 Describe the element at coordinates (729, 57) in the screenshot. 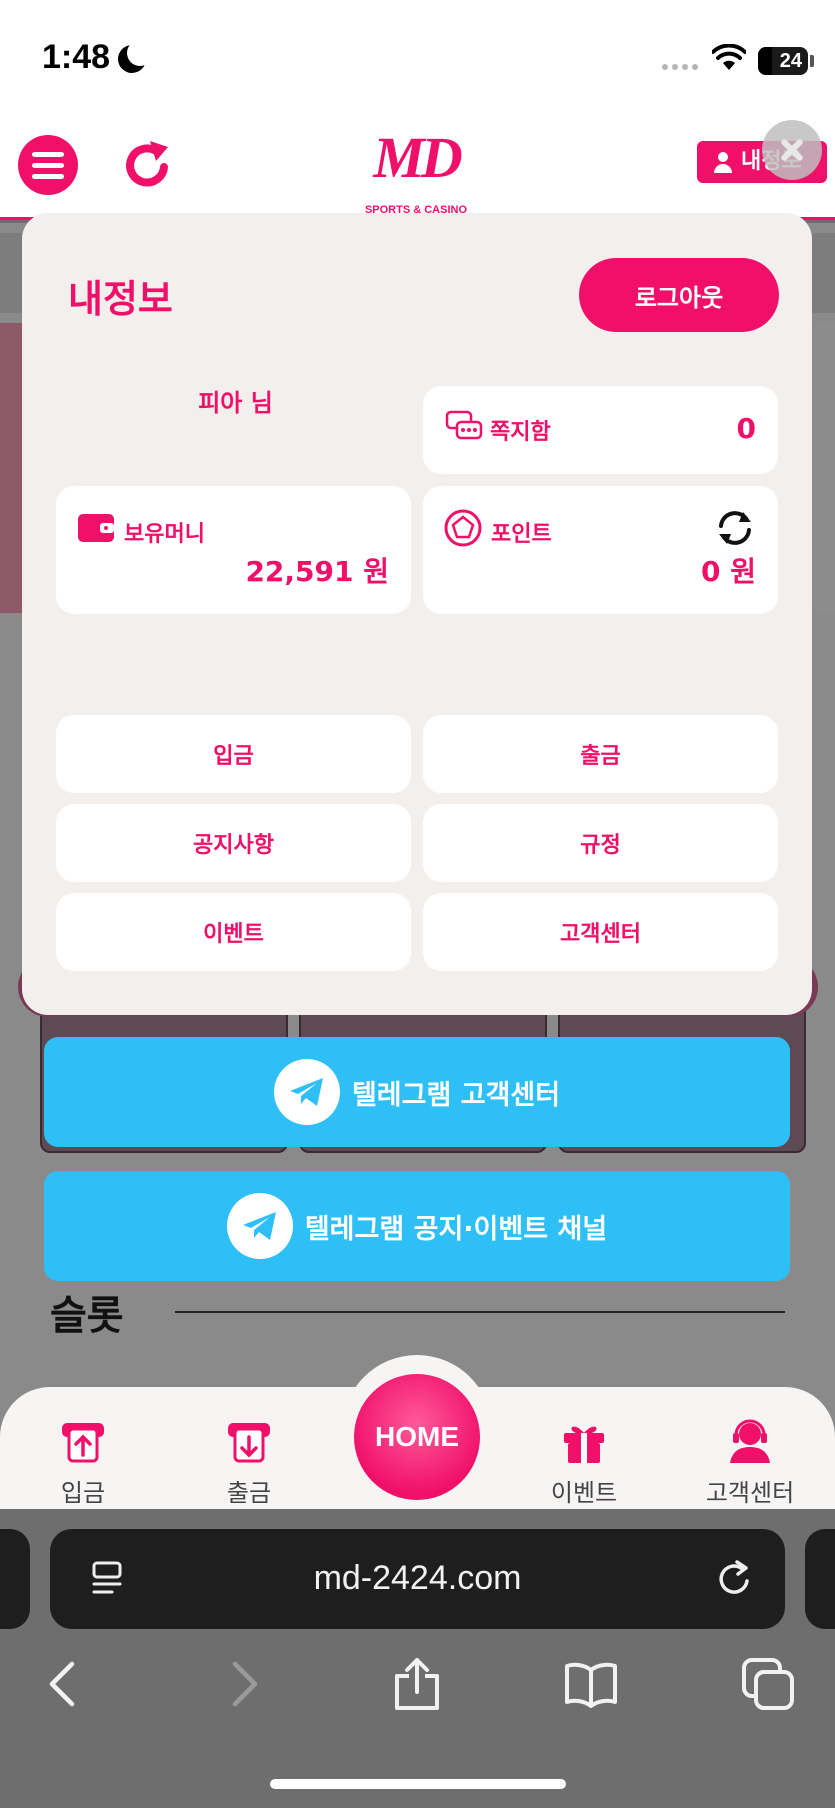

I see `wifi-icon` at that location.